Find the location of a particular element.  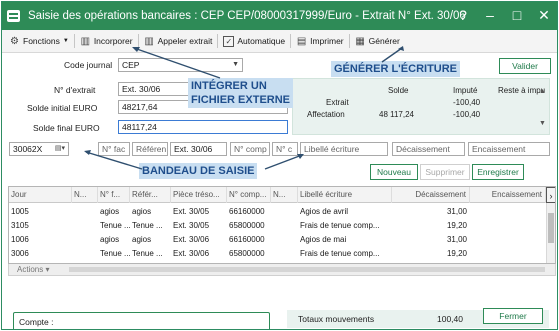

arrow-bandeau-left is located at coordinates (114, 160).